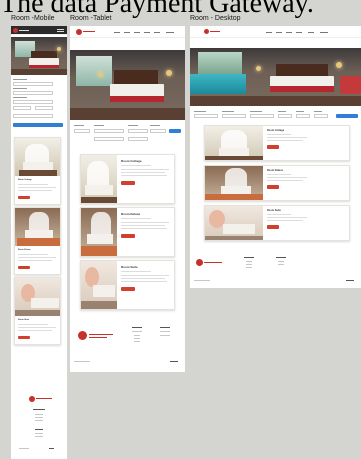 This screenshot has height=459, width=361. Describe the element at coordinates (91, 18) in the screenshot. I see `tablet-frame-label: Room -Tablet` at that location.